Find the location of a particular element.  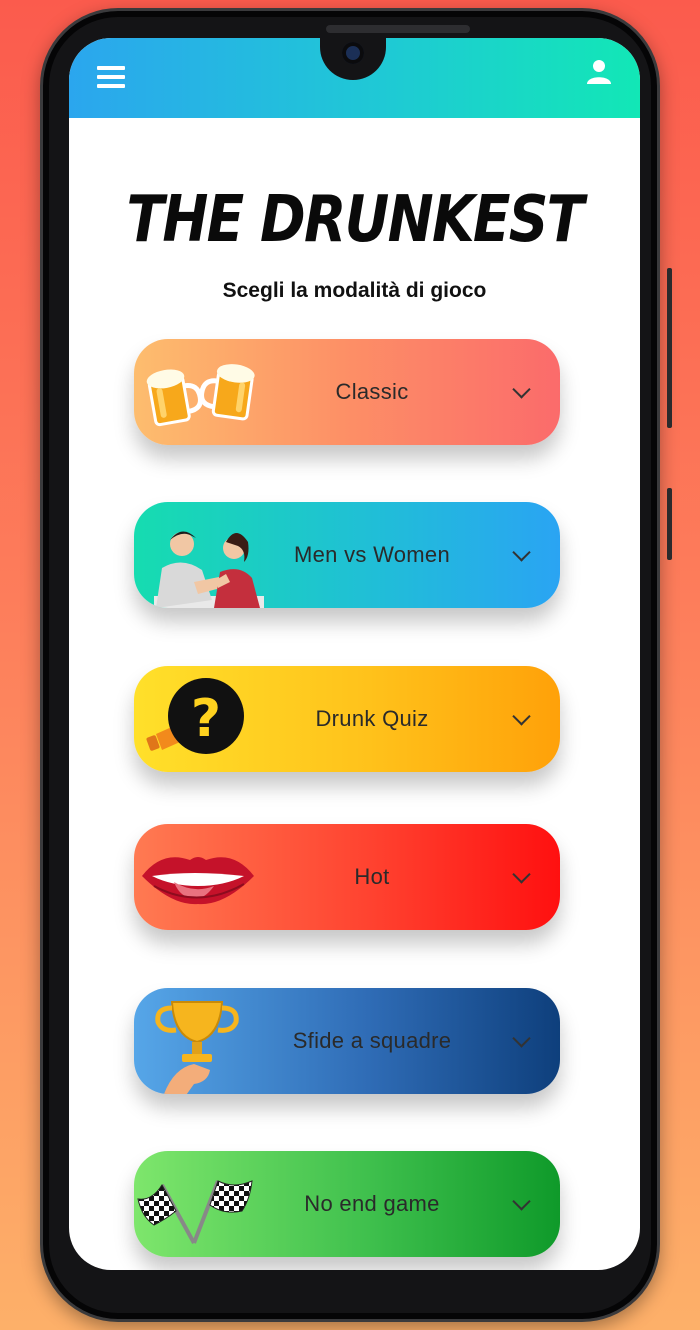

mode-men-vs-women-button: Men vs Women is located at coordinates (347, 555).